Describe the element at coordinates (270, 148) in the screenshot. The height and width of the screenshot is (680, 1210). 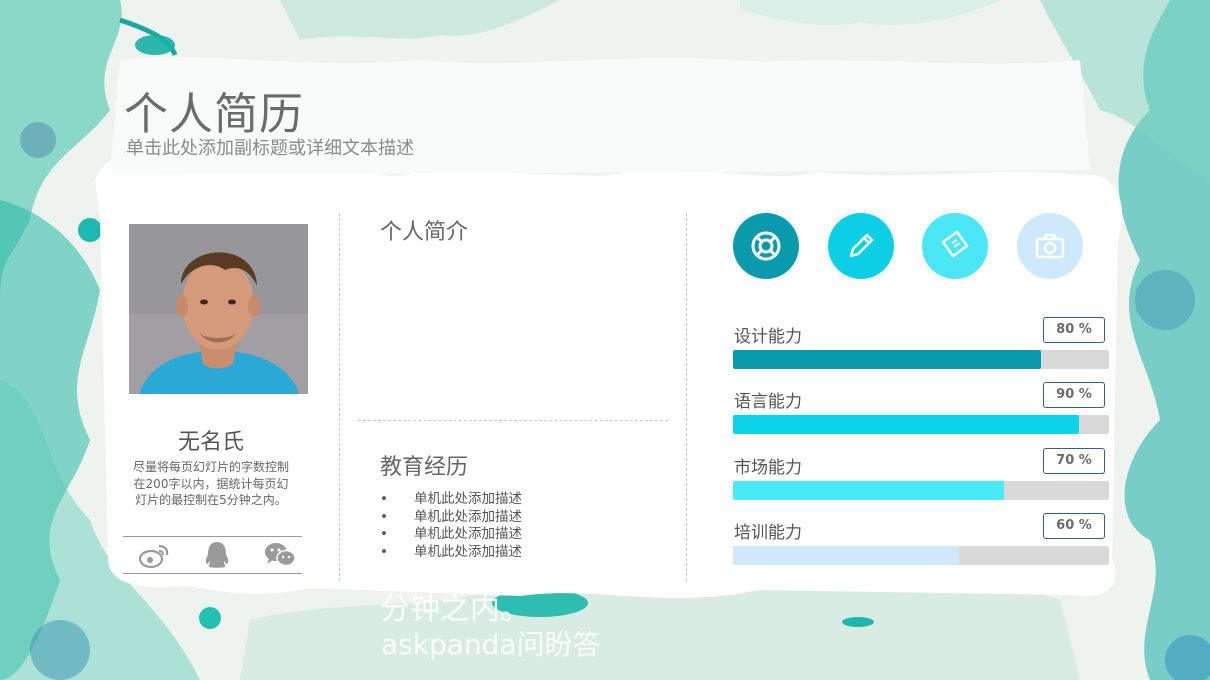
I see `page-subtitle: 单击此处添加副标题或详细文本描述` at that location.